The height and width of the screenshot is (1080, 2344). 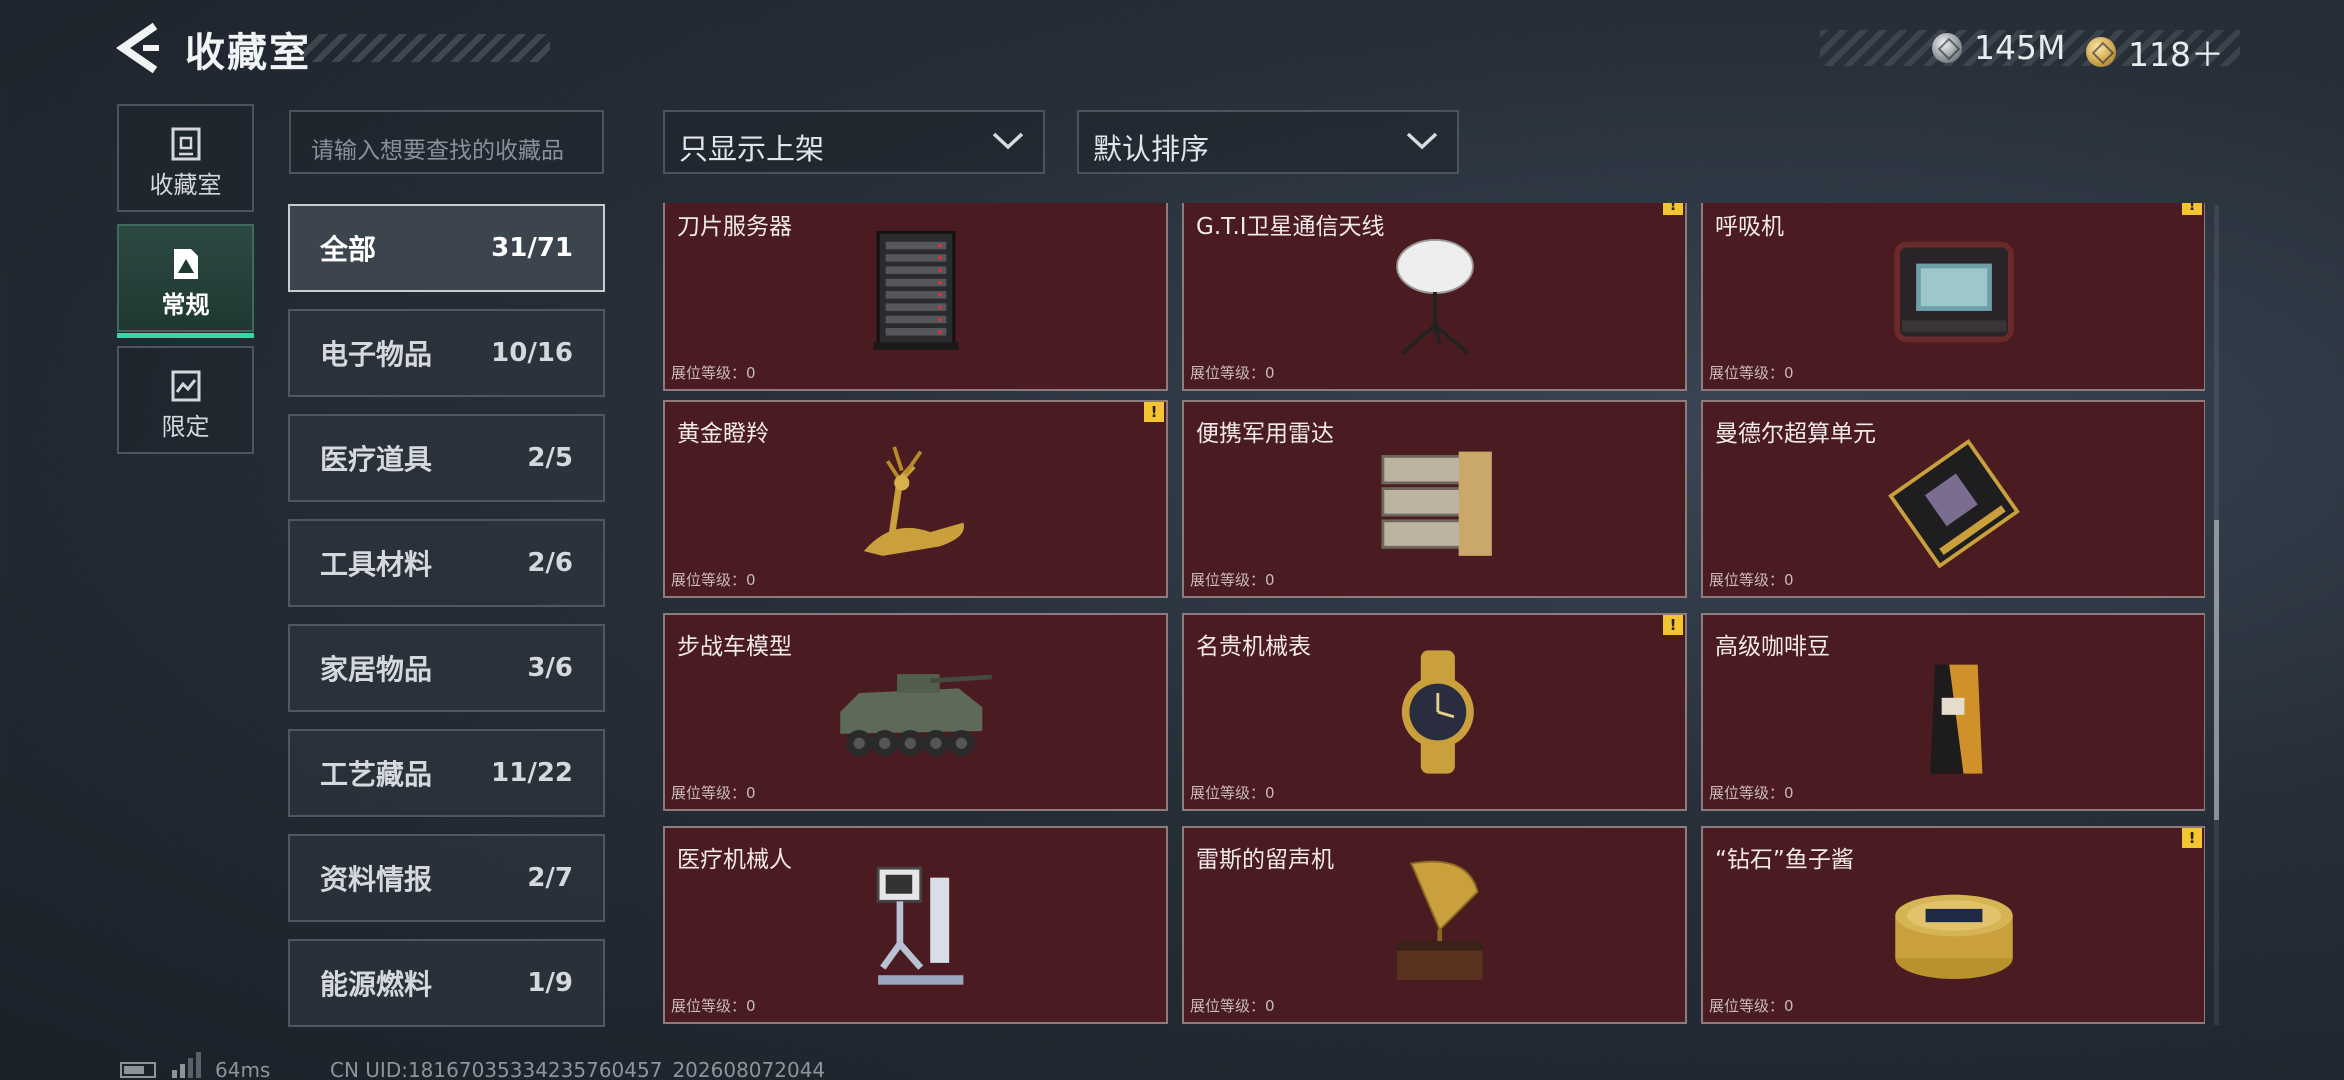 What do you see at coordinates (446, 353) in the screenshot?
I see `category-item: 电子物品 10/16` at bounding box center [446, 353].